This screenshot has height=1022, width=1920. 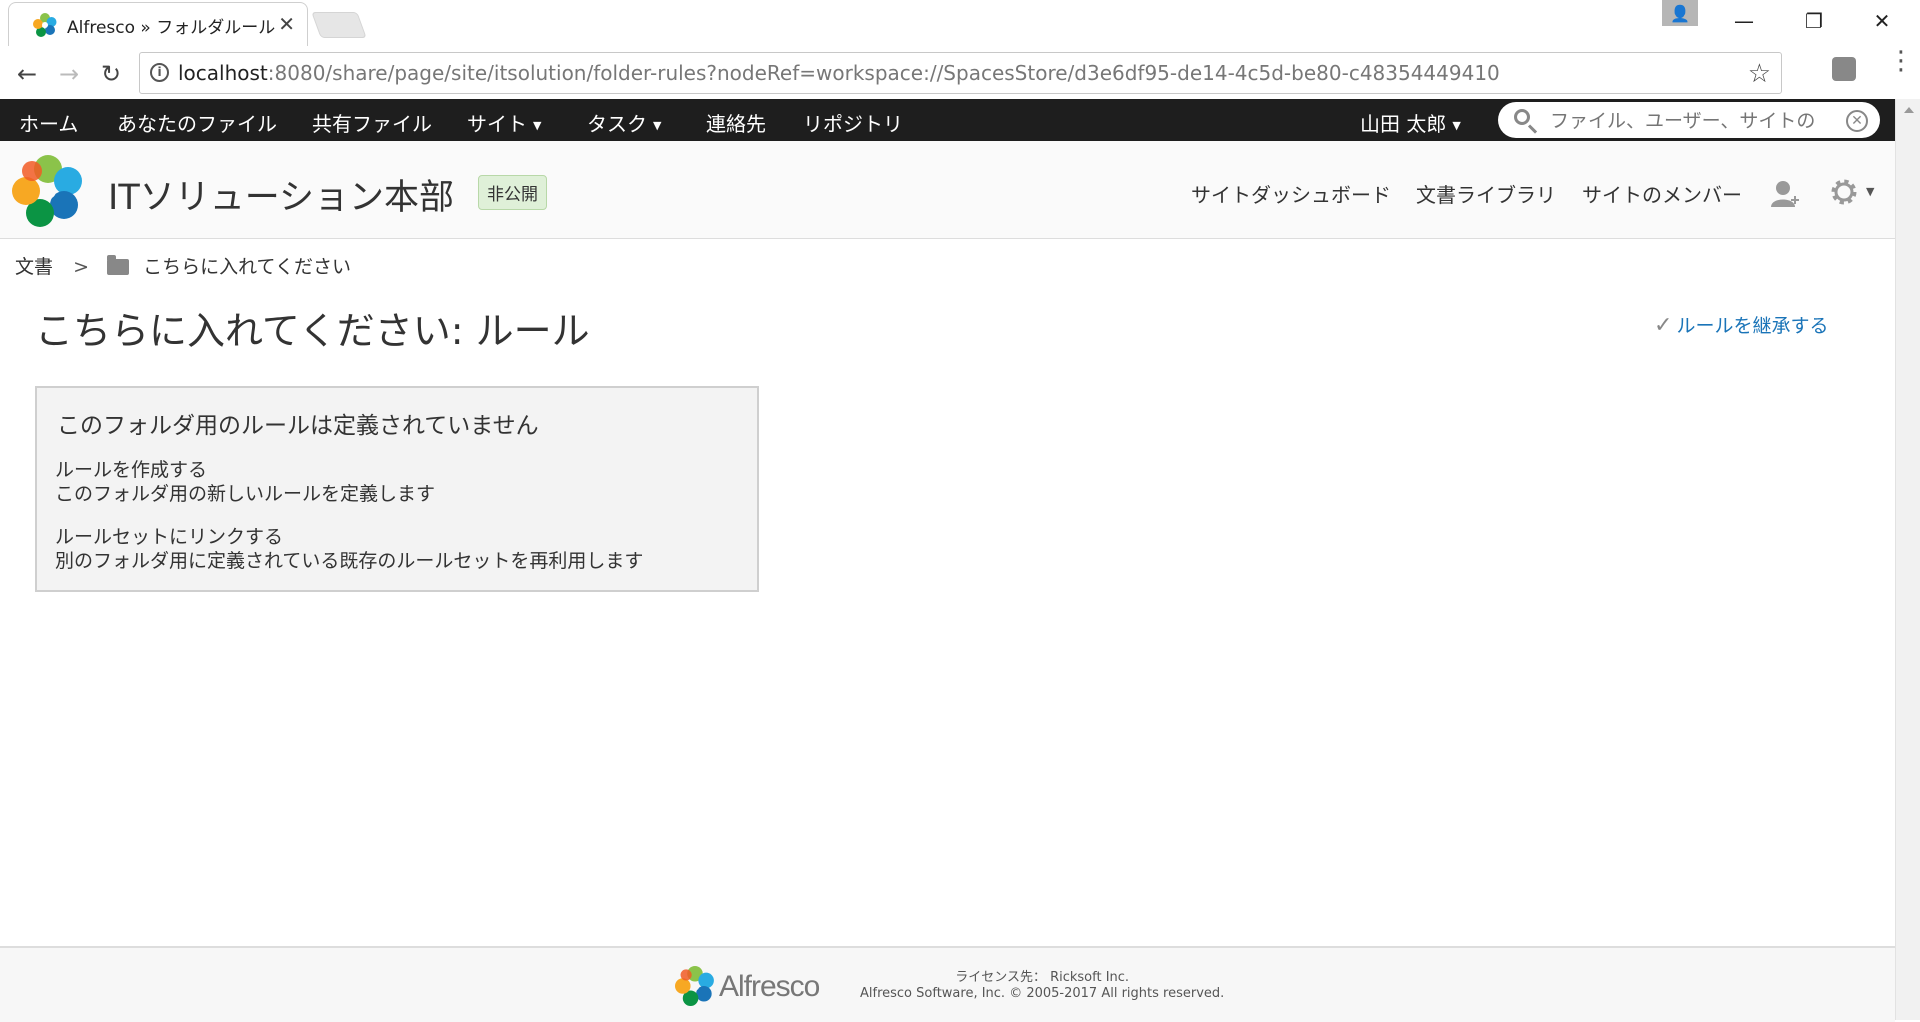 I want to click on breadcrumb: 文書 > こちらに入れてください, so click(x=183, y=265).